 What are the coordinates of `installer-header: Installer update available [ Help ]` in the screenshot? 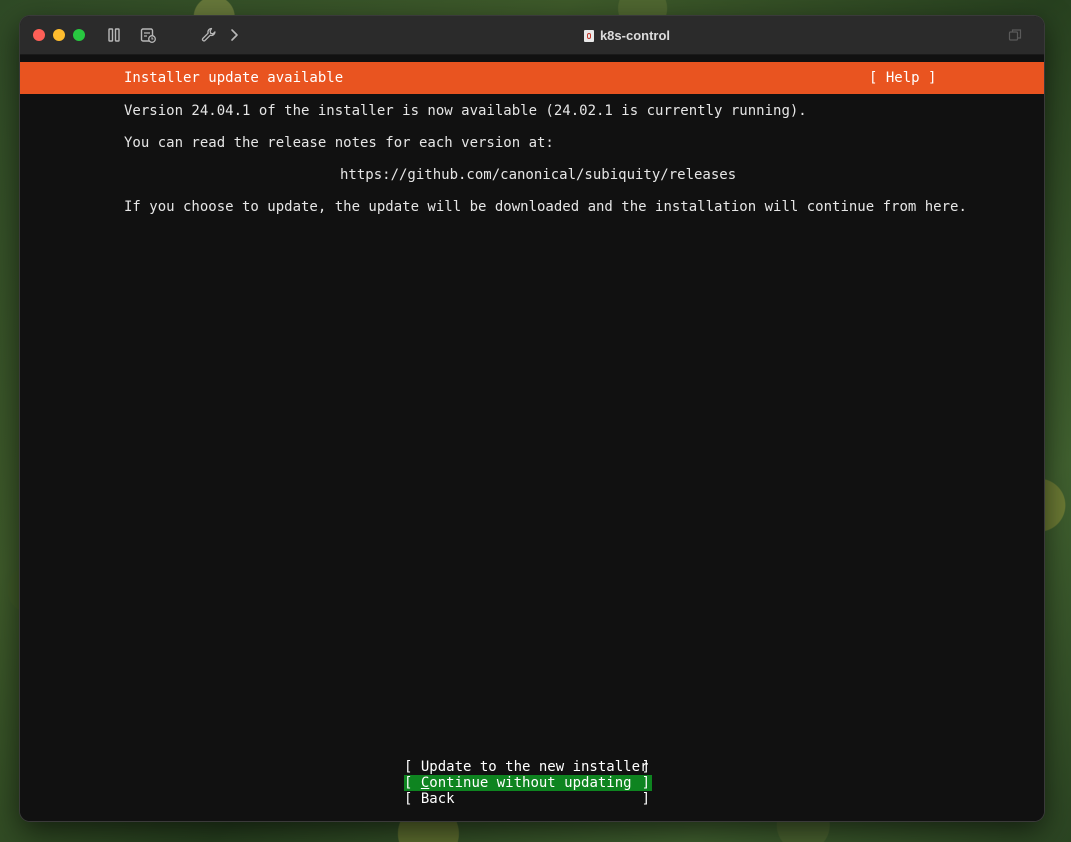 It's located at (532, 78).